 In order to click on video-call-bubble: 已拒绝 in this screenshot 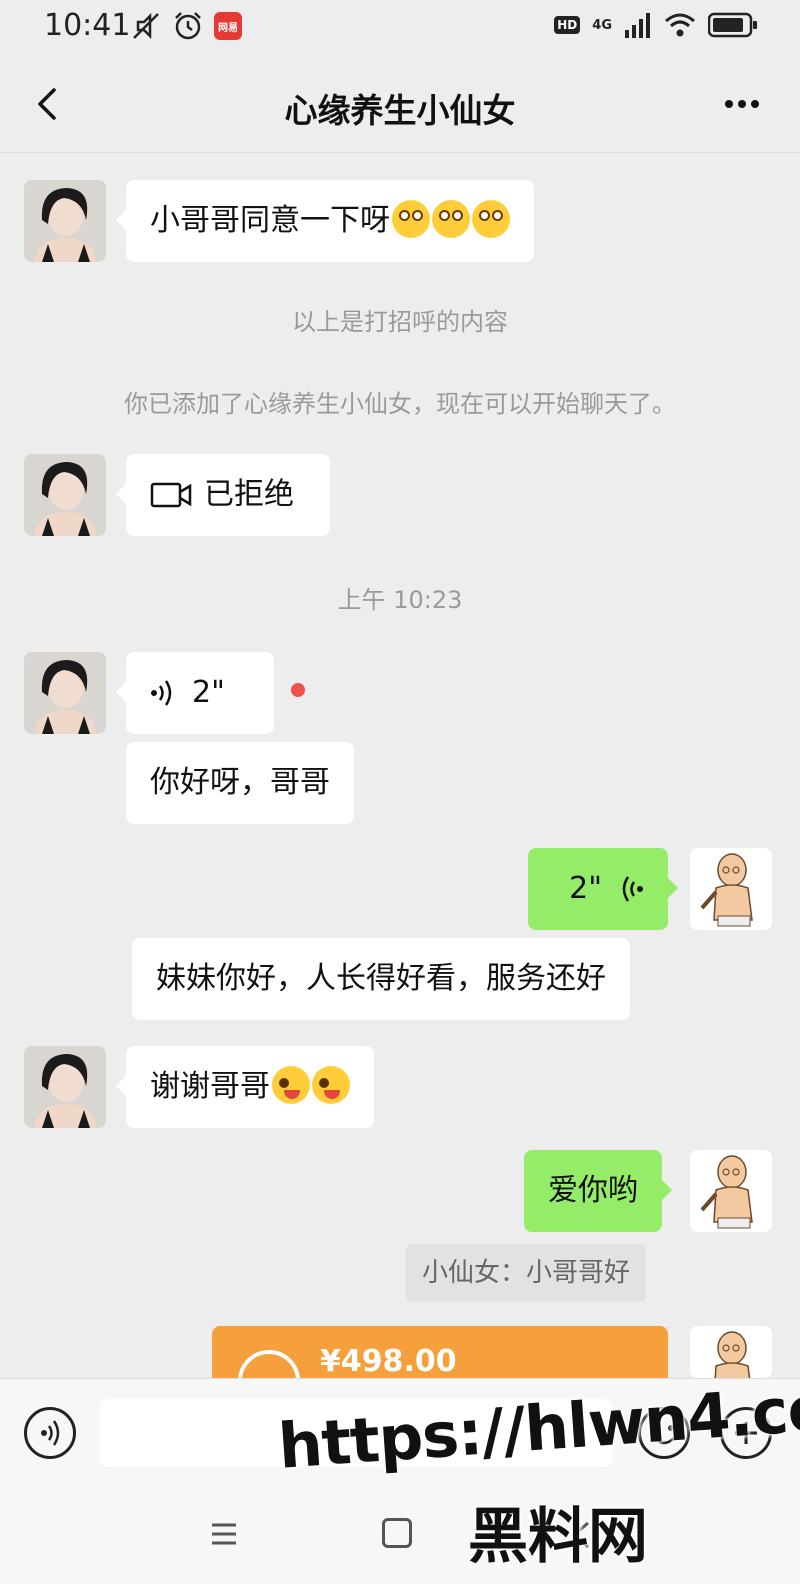, I will do `click(223, 495)`.